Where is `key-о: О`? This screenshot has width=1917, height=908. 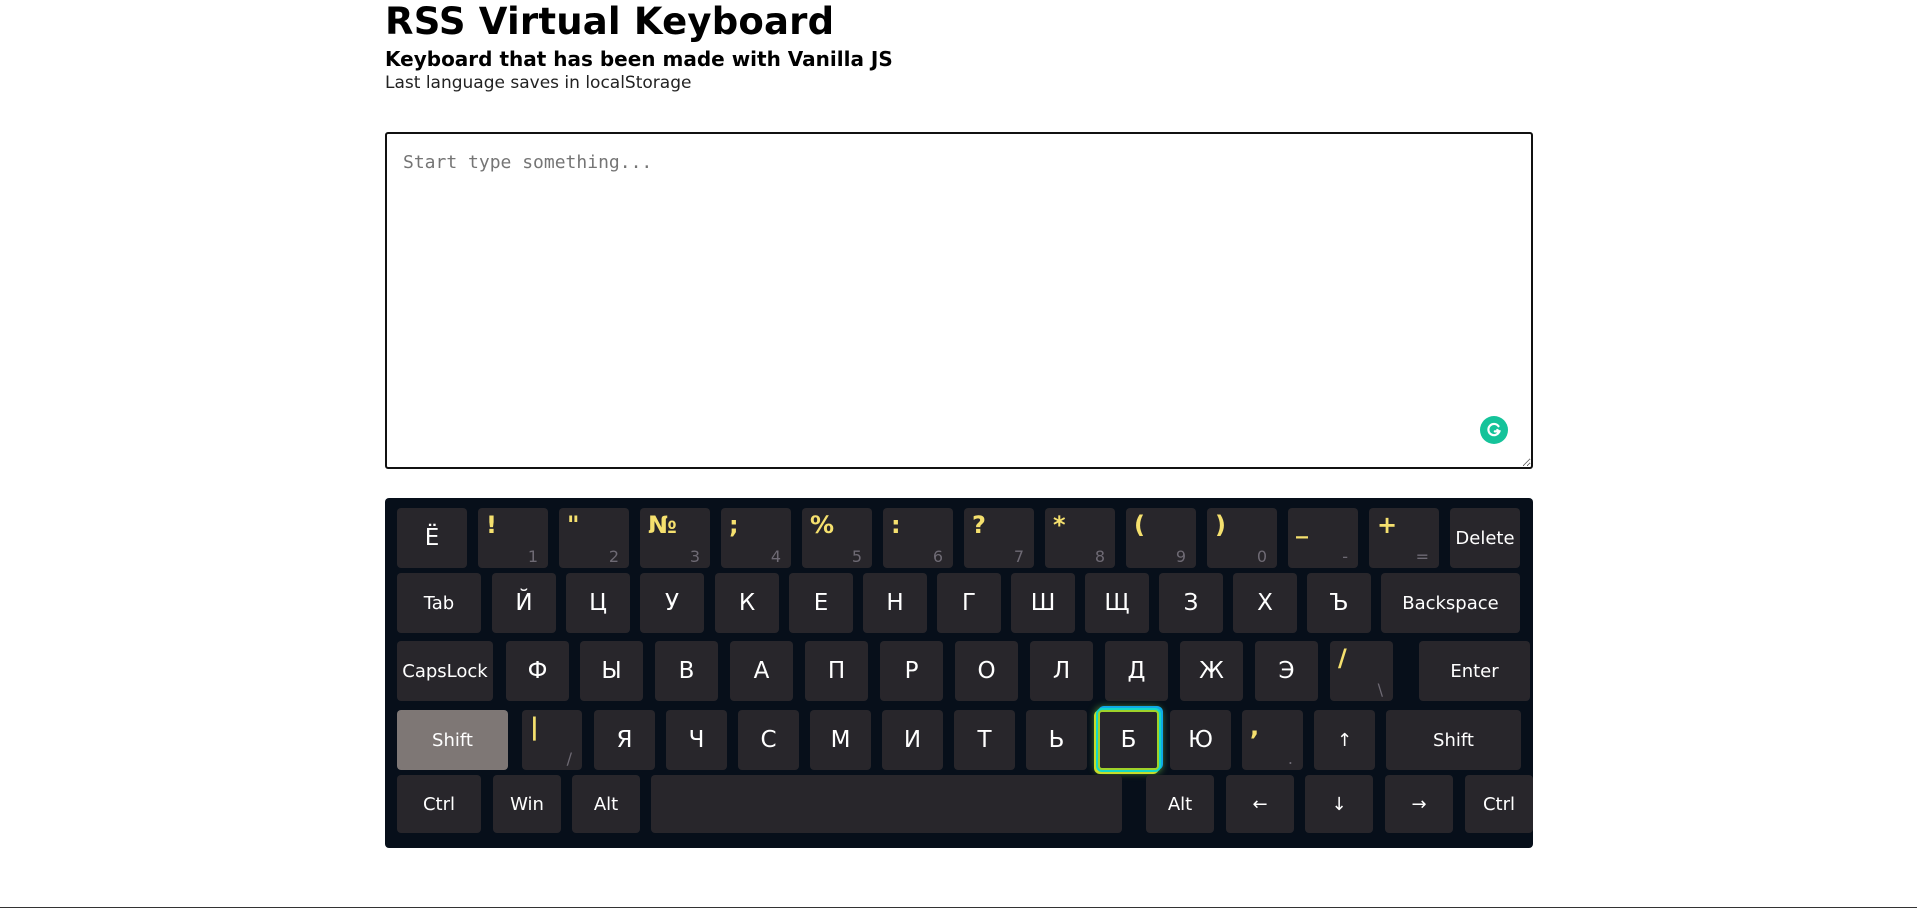
key-о: О is located at coordinates (986, 671).